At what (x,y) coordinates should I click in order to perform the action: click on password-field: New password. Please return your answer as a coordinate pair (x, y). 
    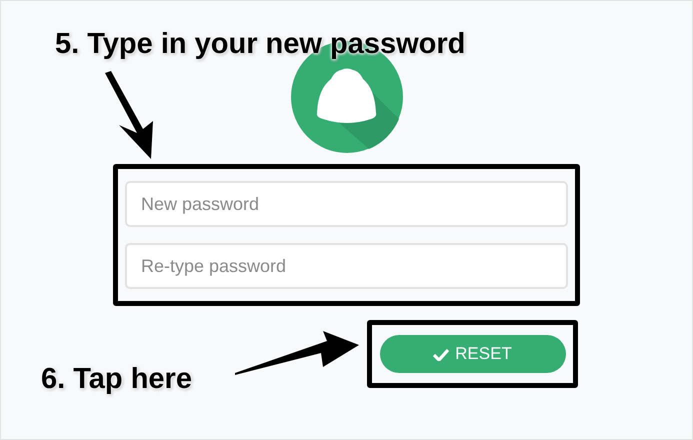
    Looking at the image, I should click on (346, 204).